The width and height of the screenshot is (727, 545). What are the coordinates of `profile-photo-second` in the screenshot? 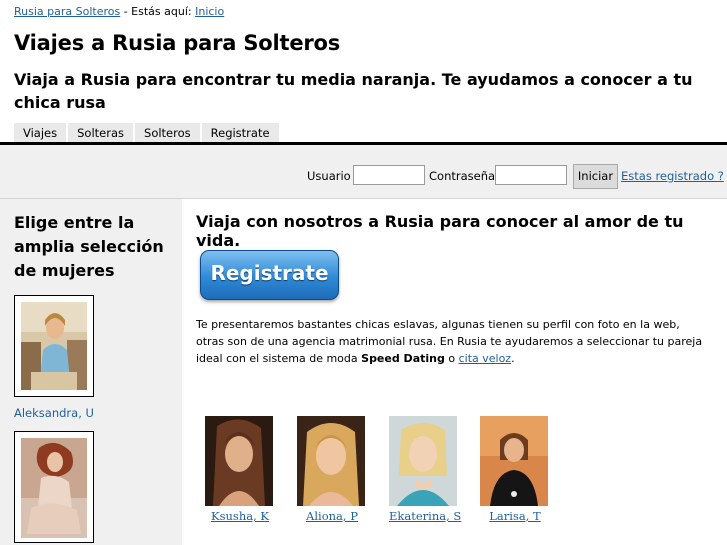 It's located at (54, 487).